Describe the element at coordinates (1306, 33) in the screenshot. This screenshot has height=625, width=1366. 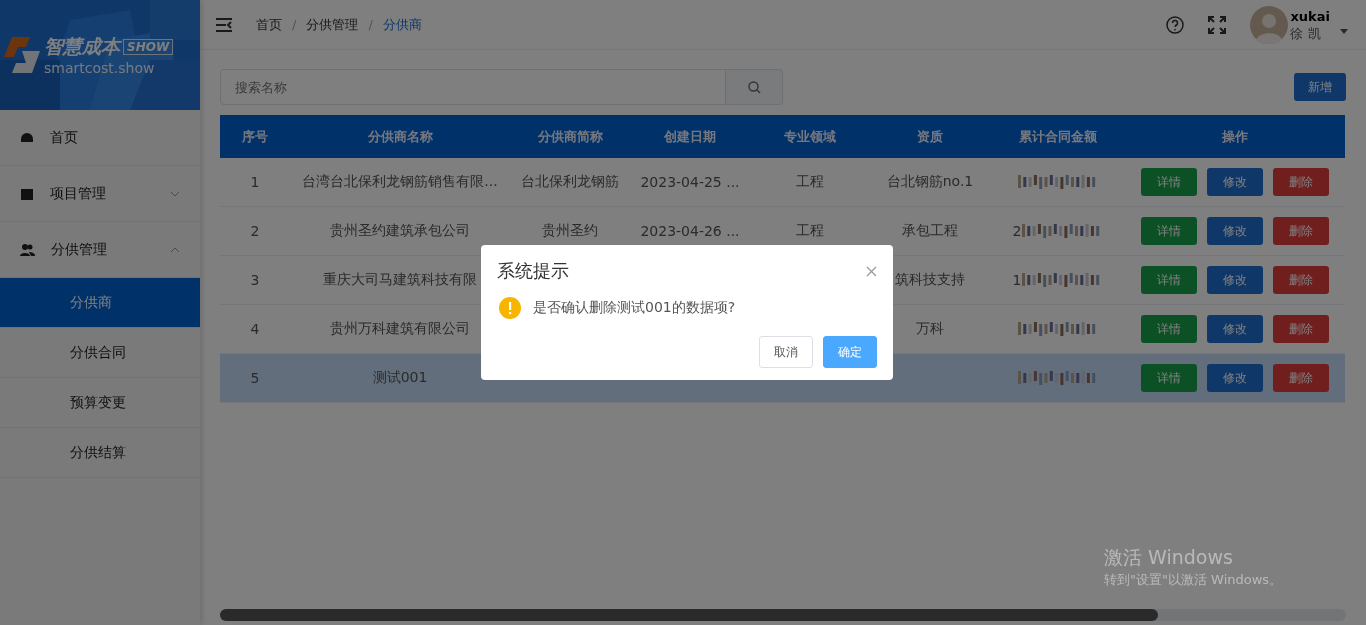
I see `user-display-name: 徐 凯` at that location.